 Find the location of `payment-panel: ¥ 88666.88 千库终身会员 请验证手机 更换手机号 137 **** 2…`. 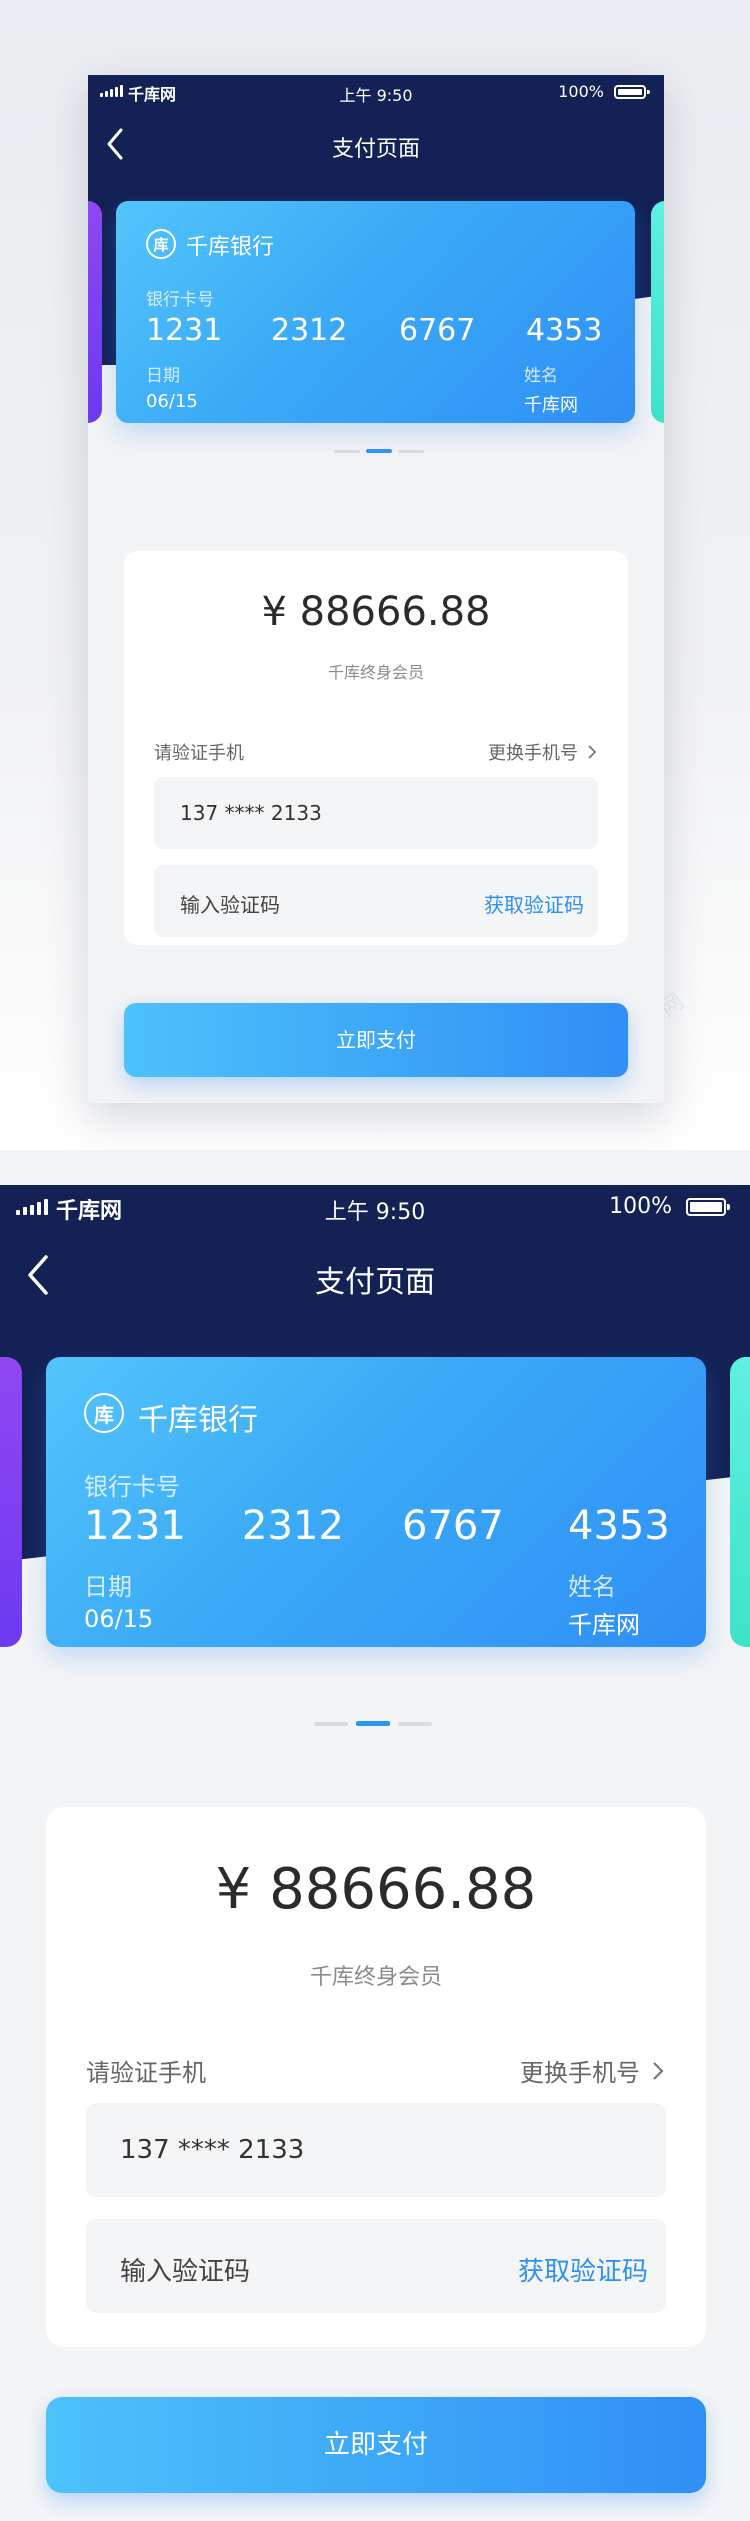

payment-panel: ¥ 88666.88 千库终身会员 请验证手机 更换手机号 137 **** 2… is located at coordinates (376, 748).